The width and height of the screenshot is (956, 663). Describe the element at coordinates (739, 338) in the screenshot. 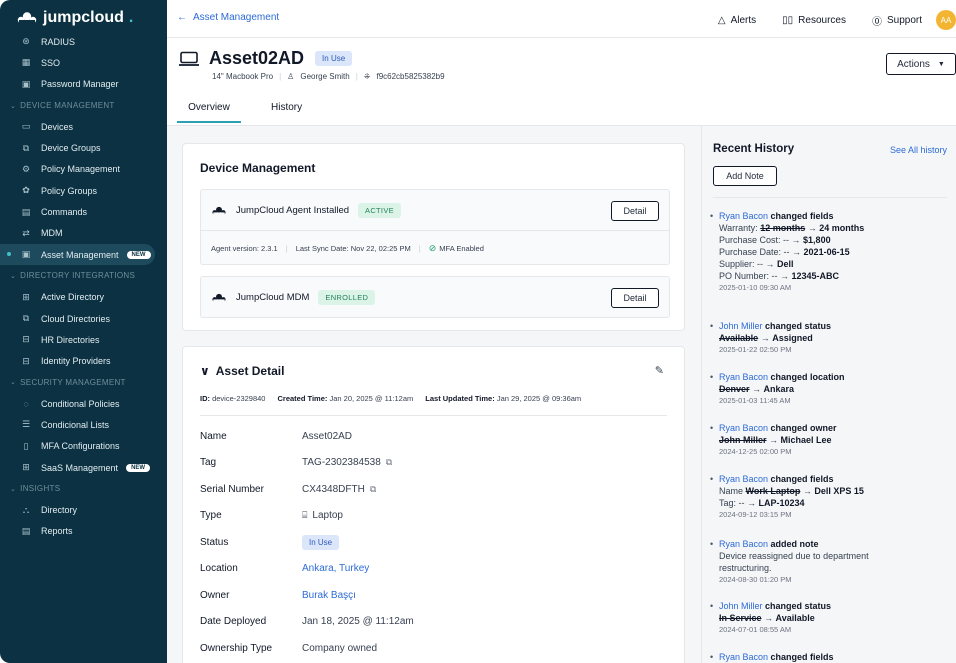

I see `old-value: Available` at that location.